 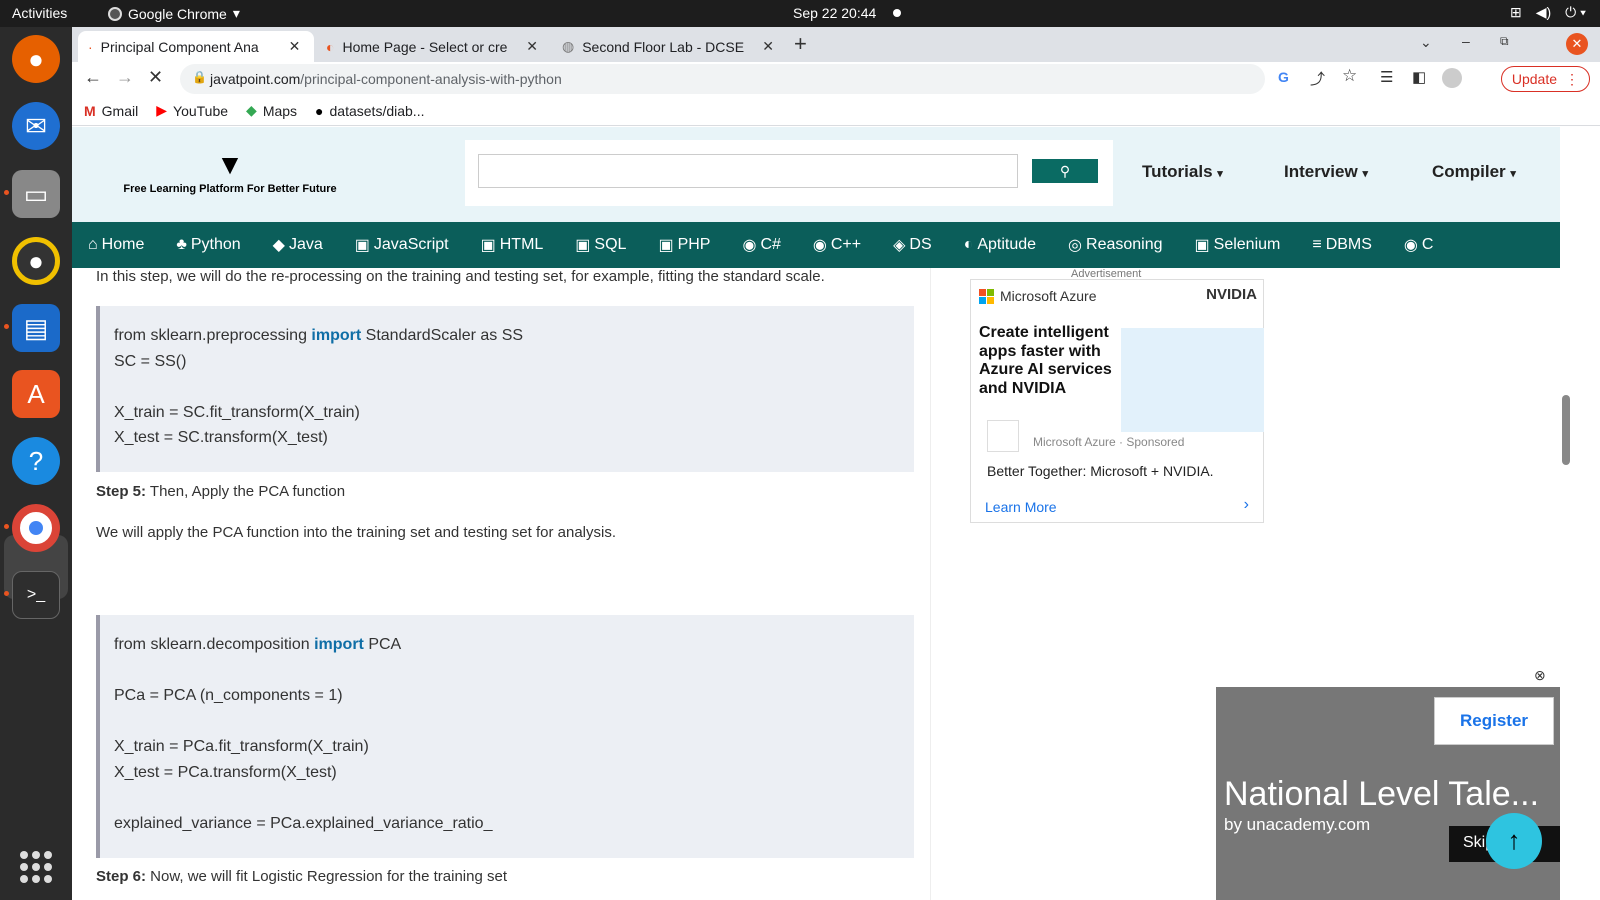 I want to click on thunderbird-icon: ✉, so click(x=36, y=126).